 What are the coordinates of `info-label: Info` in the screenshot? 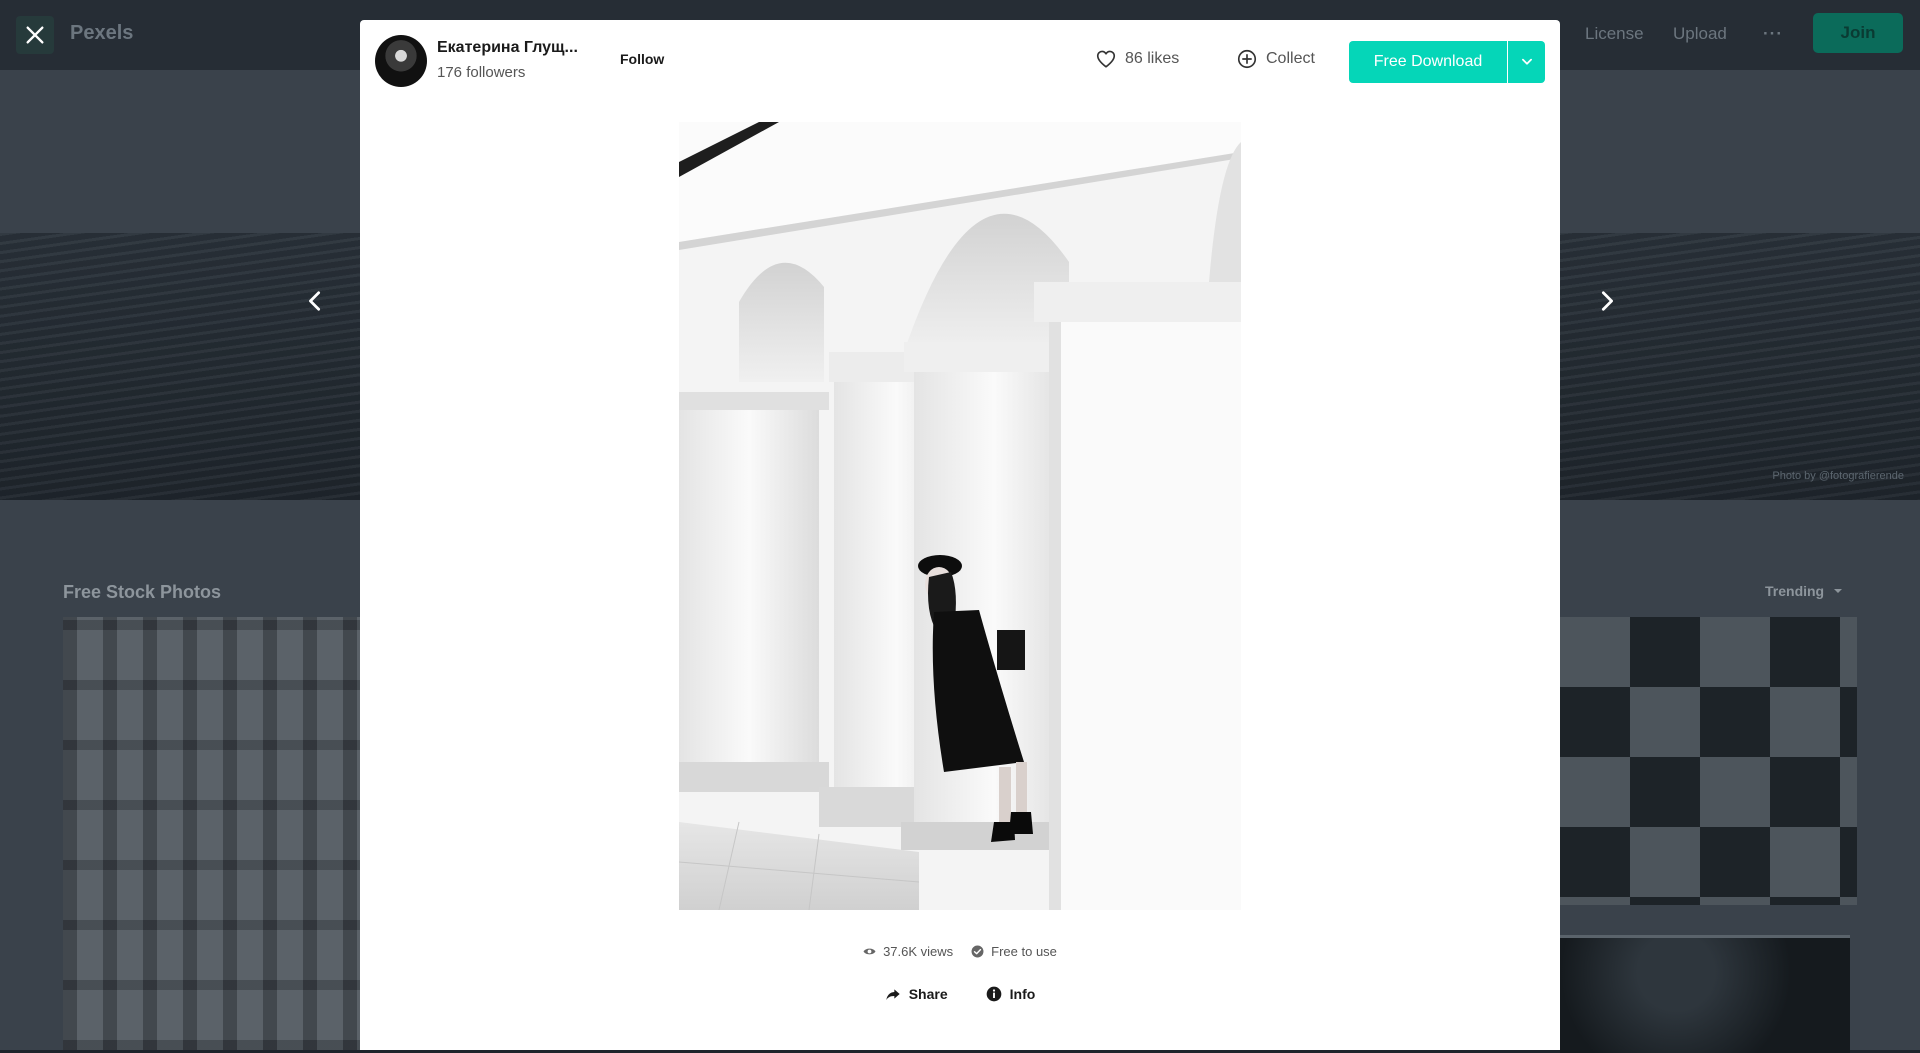 It's located at (1022, 994).